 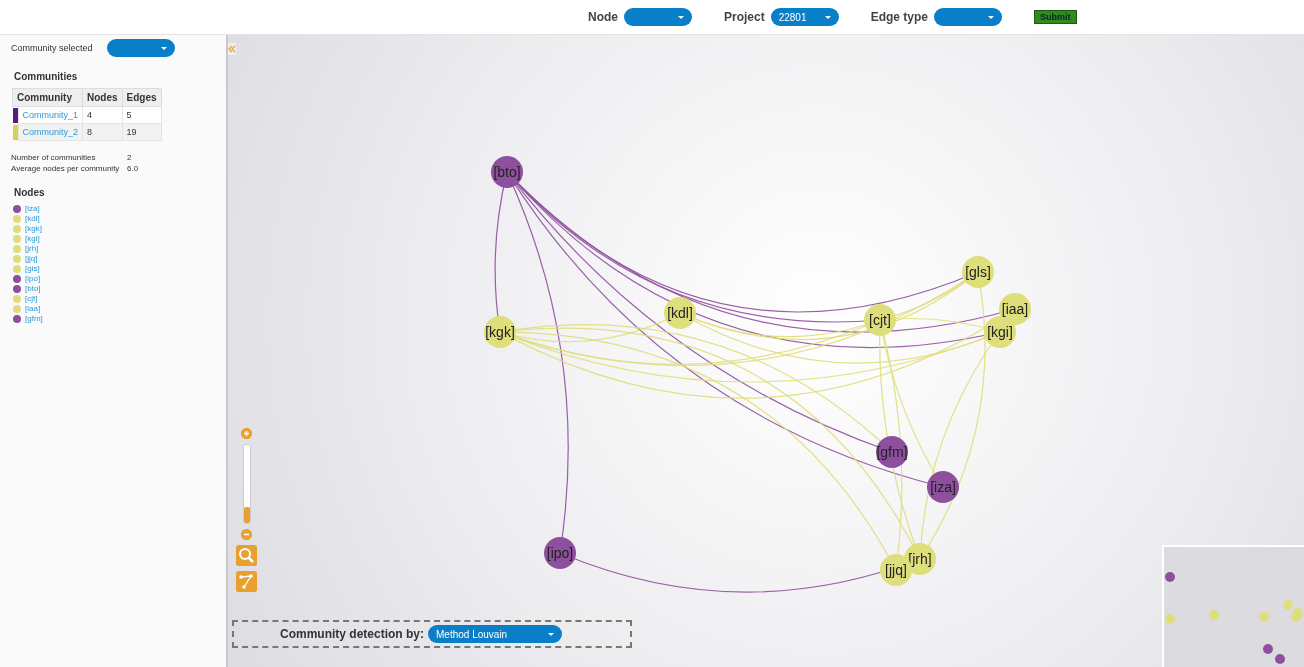 I want to click on node-link: [jrh], so click(x=32, y=248).